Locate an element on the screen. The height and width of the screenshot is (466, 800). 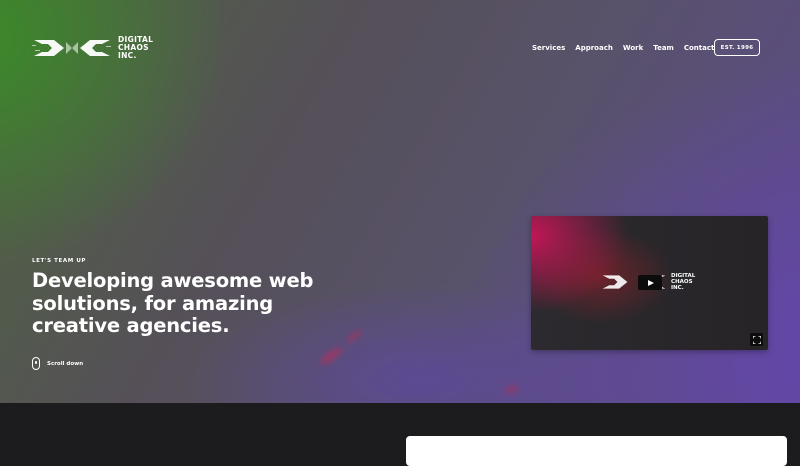
play-button is located at coordinates (650, 282).